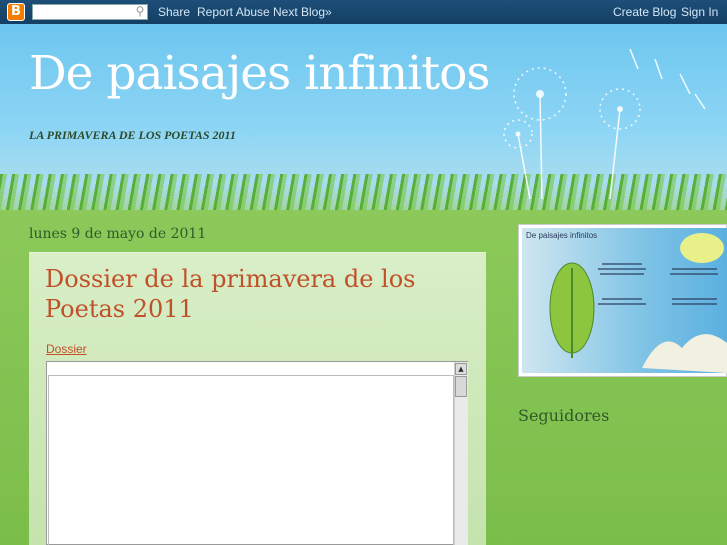  I want to click on search-icon: ⚲, so click(140, 11).